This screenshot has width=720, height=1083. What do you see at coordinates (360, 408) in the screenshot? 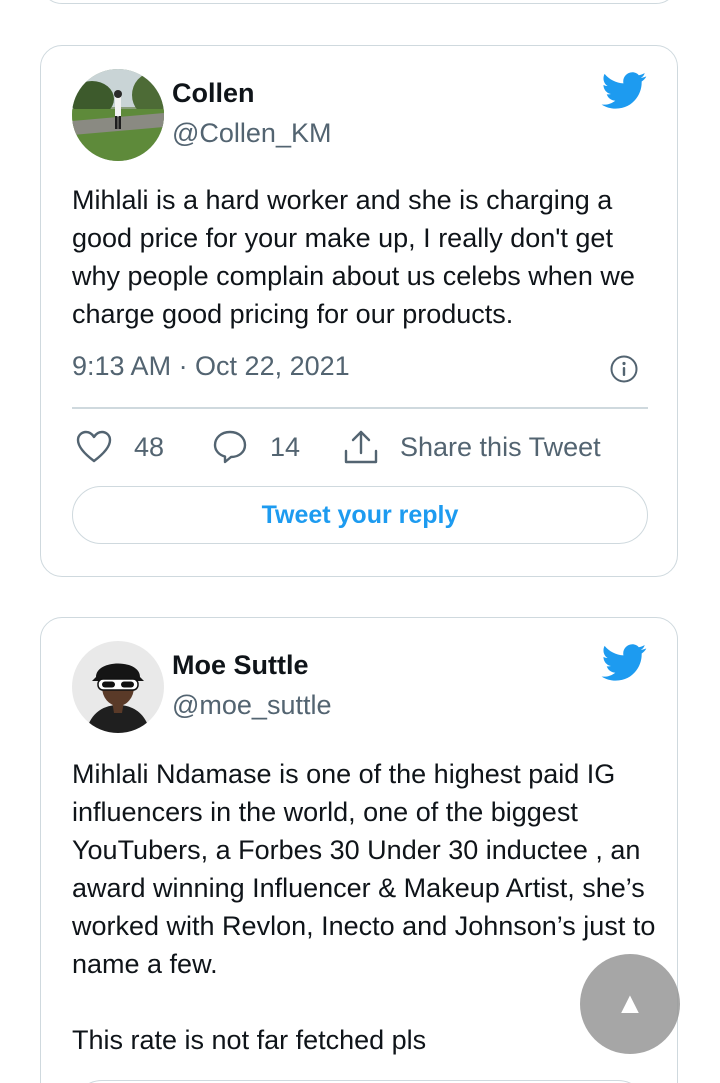
I see `divider` at bounding box center [360, 408].